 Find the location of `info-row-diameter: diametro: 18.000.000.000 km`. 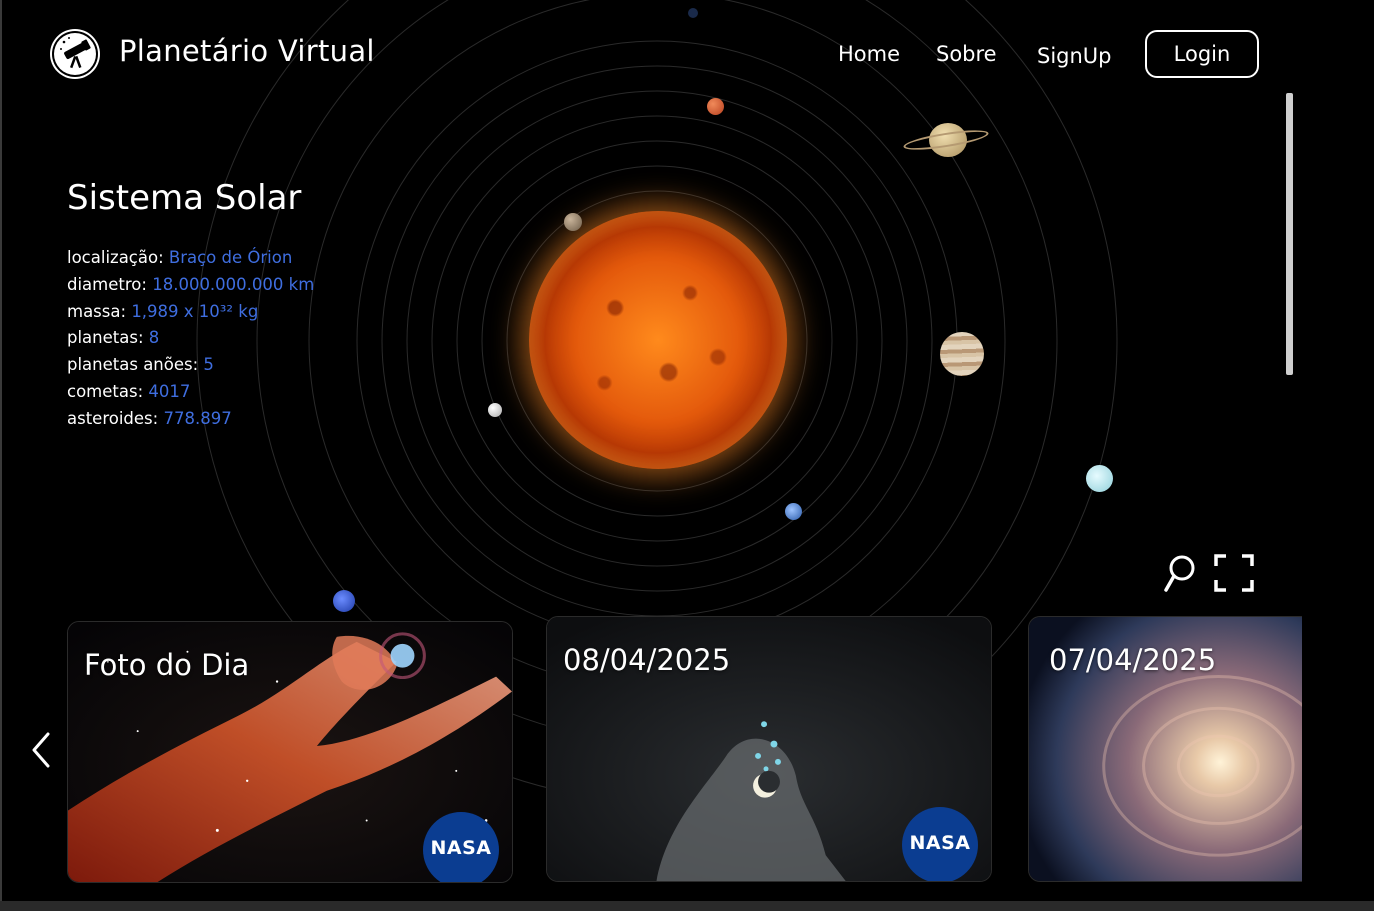

info-row-diameter: diametro: 18.000.000.000 km is located at coordinates (190, 285).